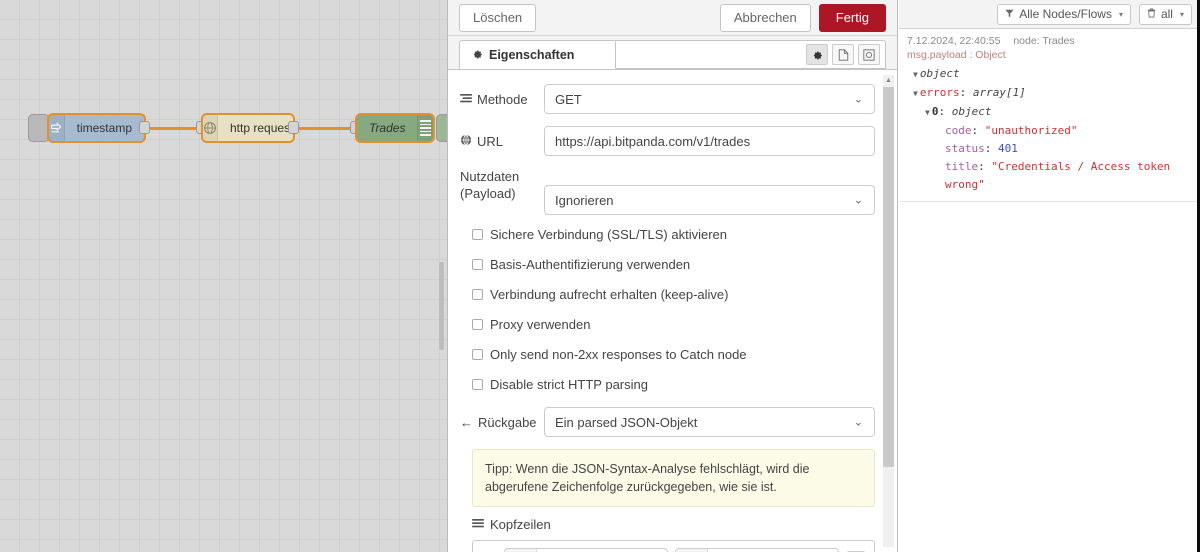 Image resolution: width=1200 pixels, height=552 pixels. I want to click on description-icon, so click(843, 54).